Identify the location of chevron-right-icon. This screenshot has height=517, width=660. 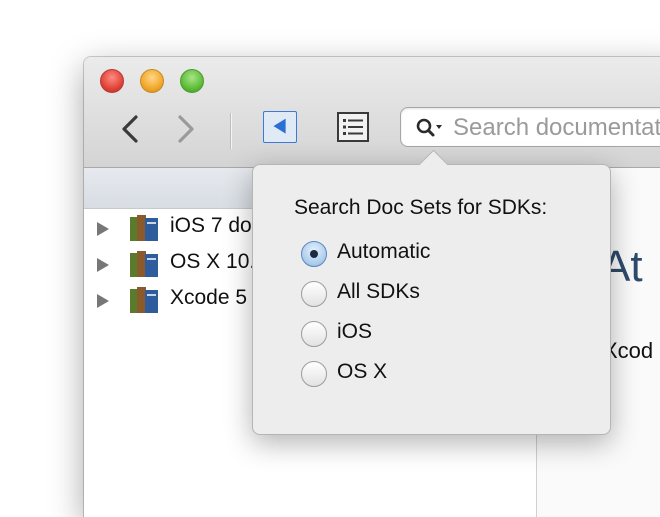
(186, 129).